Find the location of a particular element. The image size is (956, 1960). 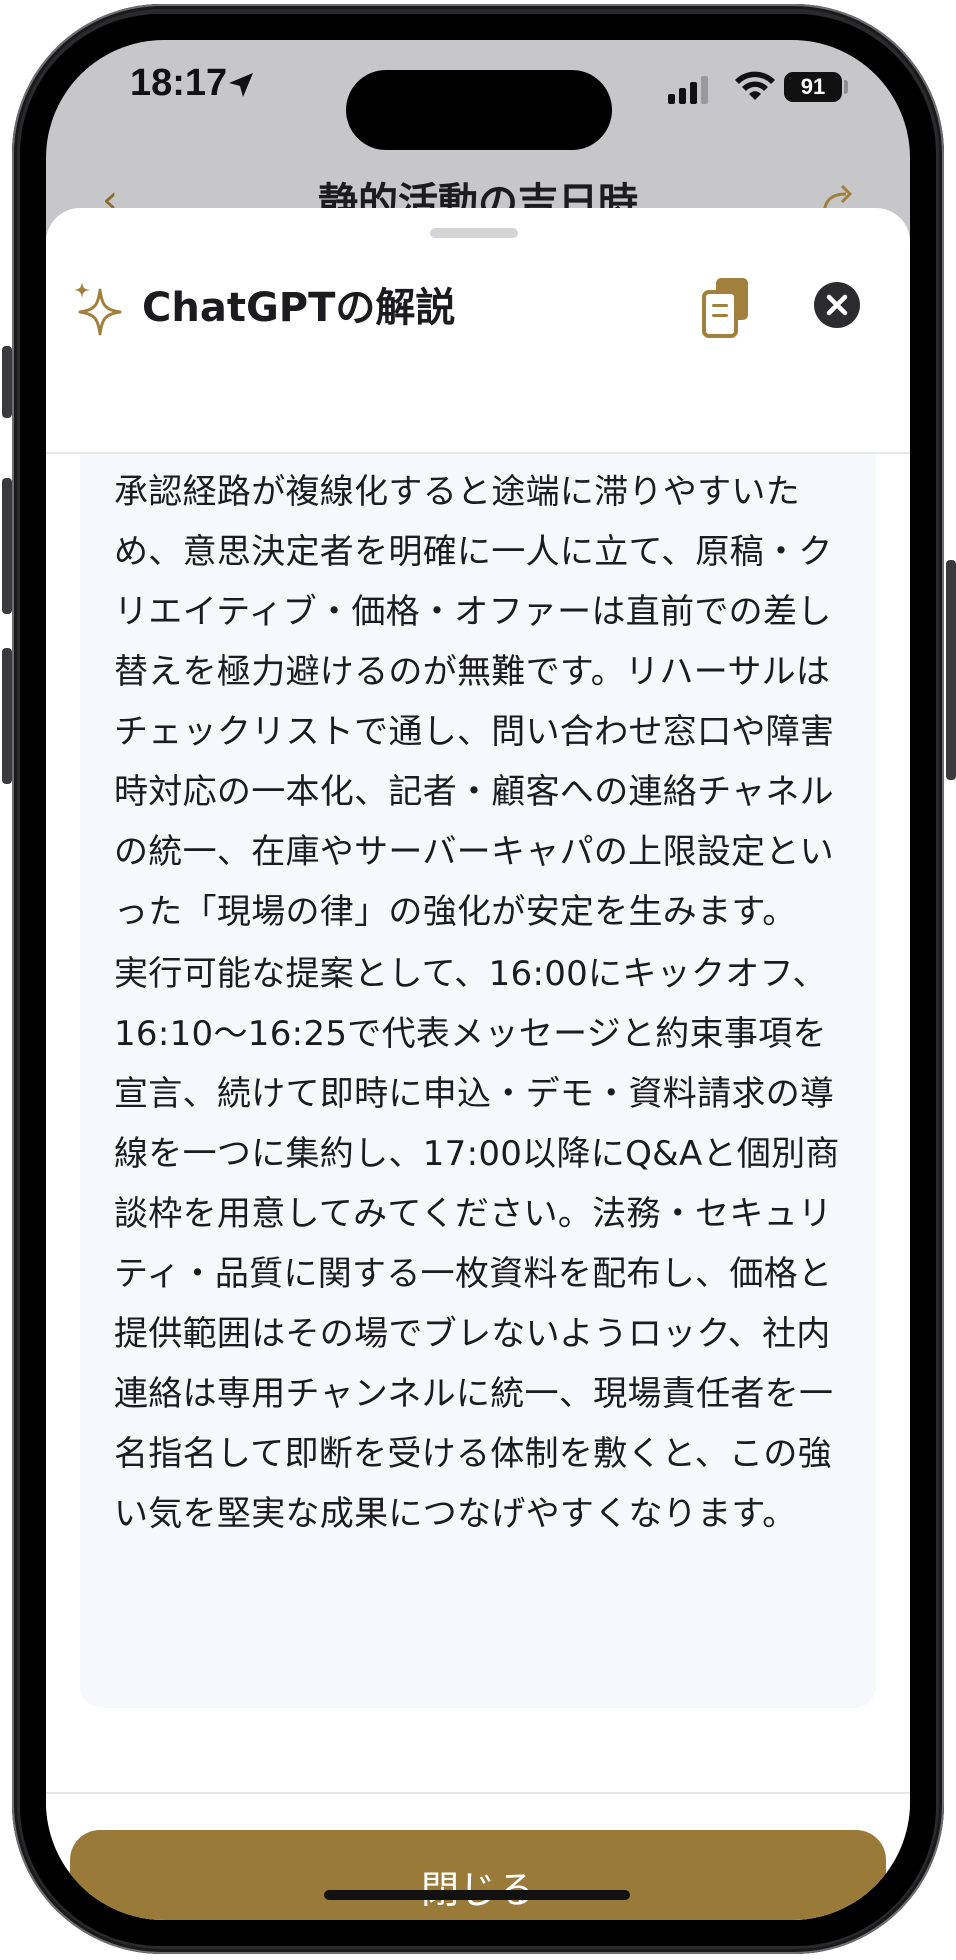

battery-indicator: 91 is located at coordinates (813, 87).